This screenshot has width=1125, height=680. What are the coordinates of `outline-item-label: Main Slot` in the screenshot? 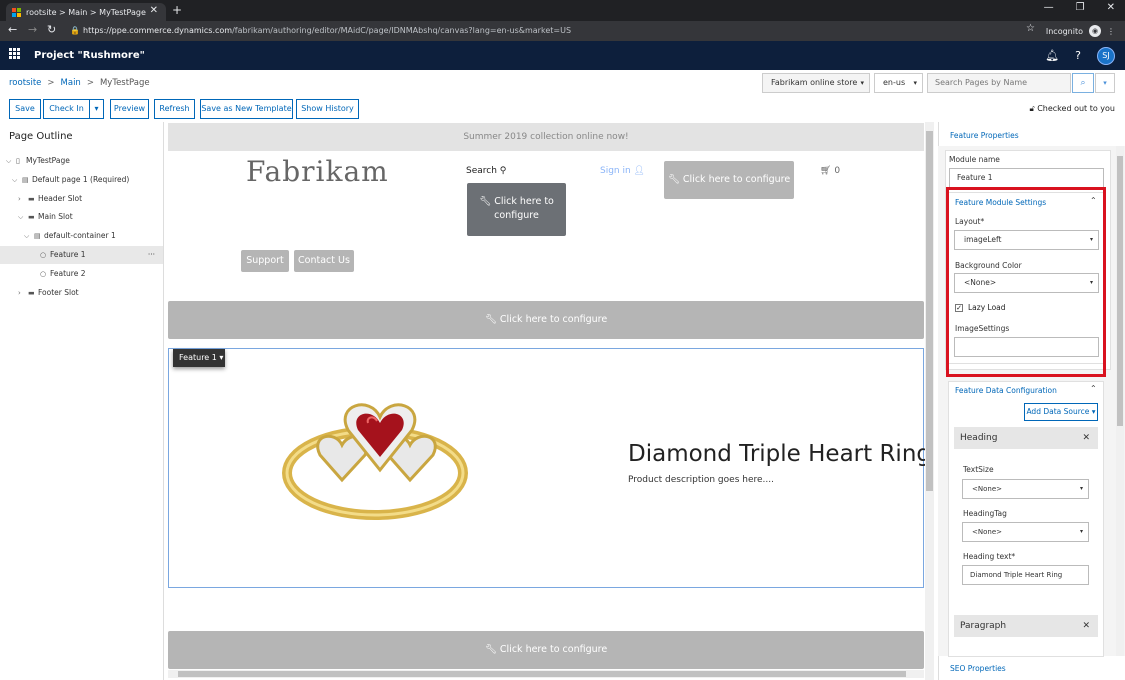 It's located at (55, 216).